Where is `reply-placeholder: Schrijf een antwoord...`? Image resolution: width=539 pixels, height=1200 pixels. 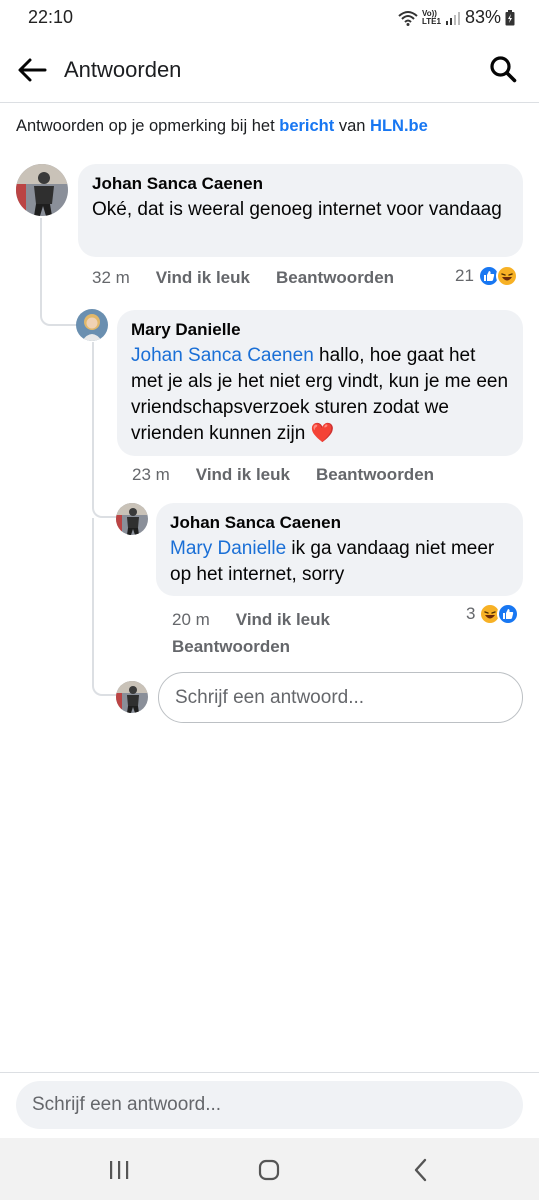 reply-placeholder: Schrijf een antwoord... is located at coordinates (270, 697).